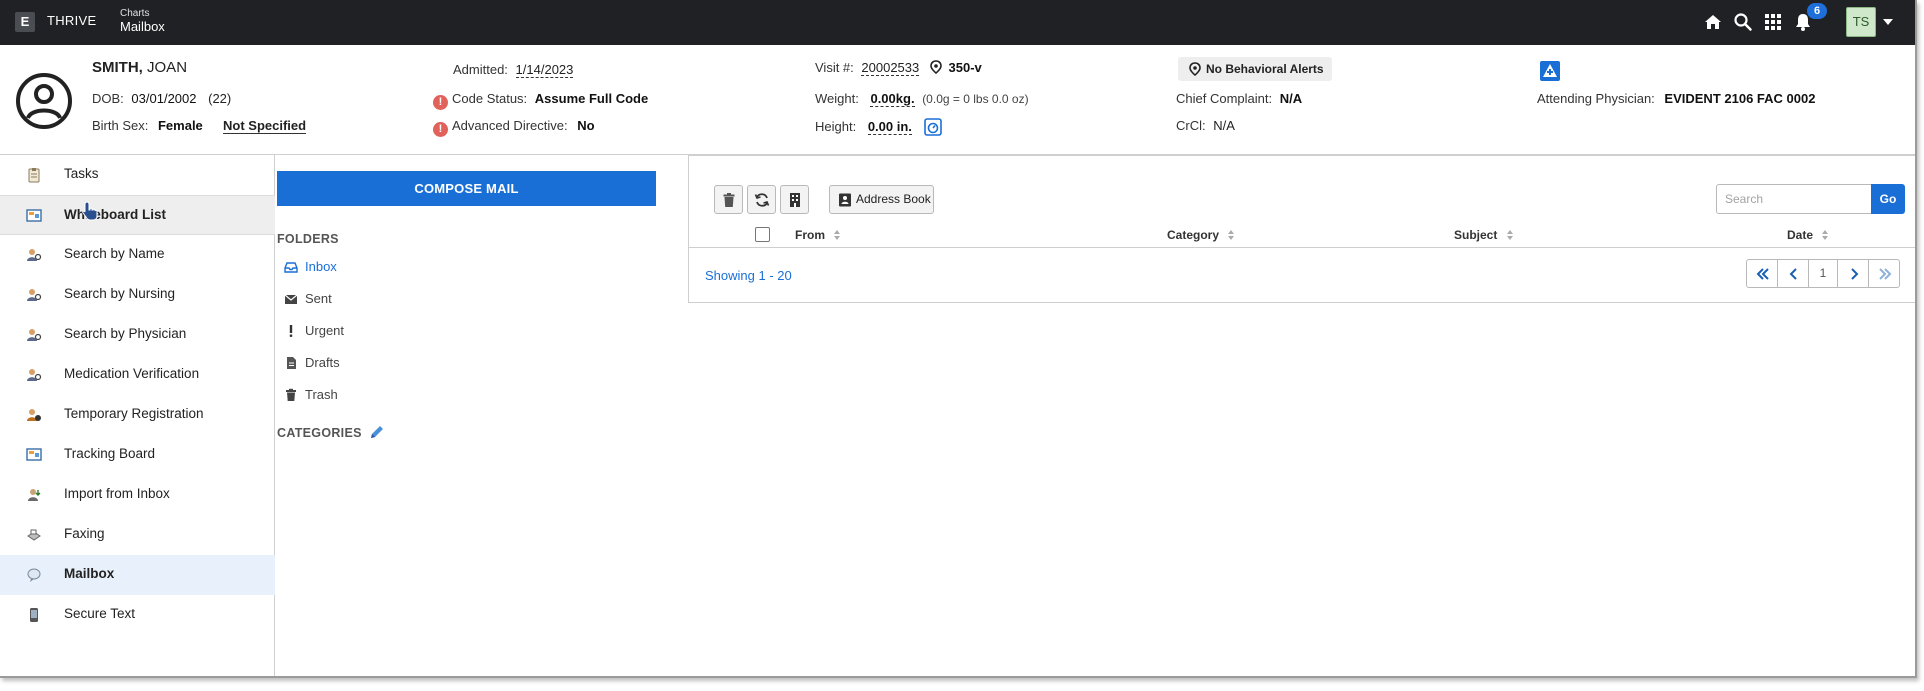 The height and width of the screenshot is (691, 1924). I want to click on admitted-date: Admitted: 1/14/2023, so click(513, 70).